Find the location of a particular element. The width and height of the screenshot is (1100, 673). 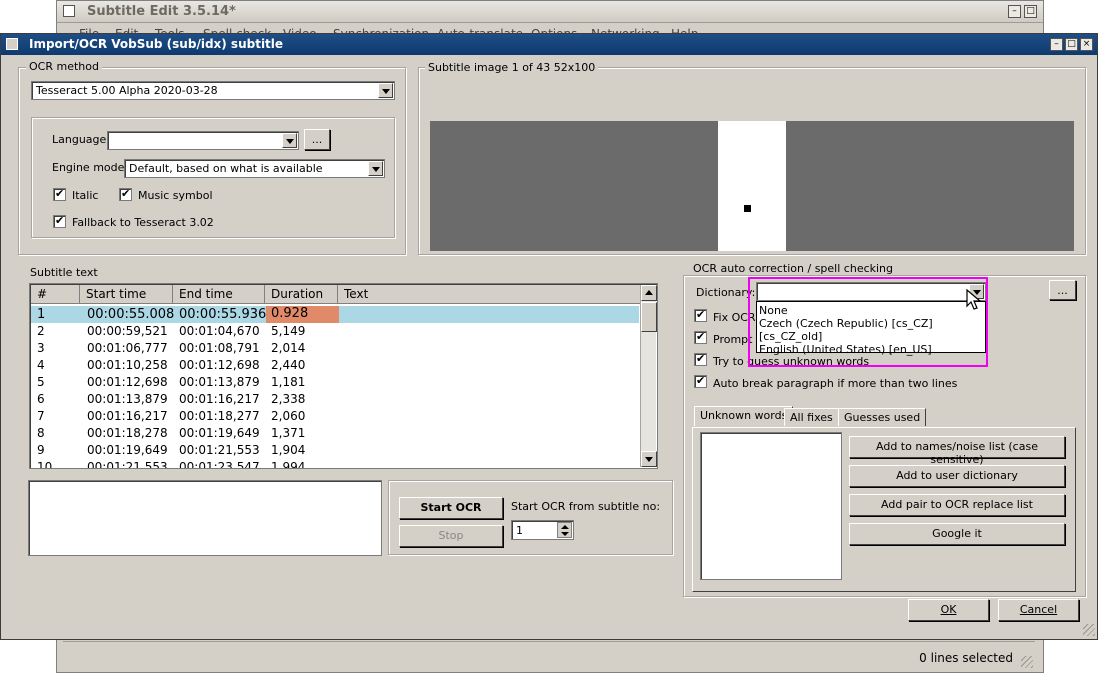

table-row: 7 00:01:16,217 00:01:18,277 2,060 is located at coordinates (335, 416).